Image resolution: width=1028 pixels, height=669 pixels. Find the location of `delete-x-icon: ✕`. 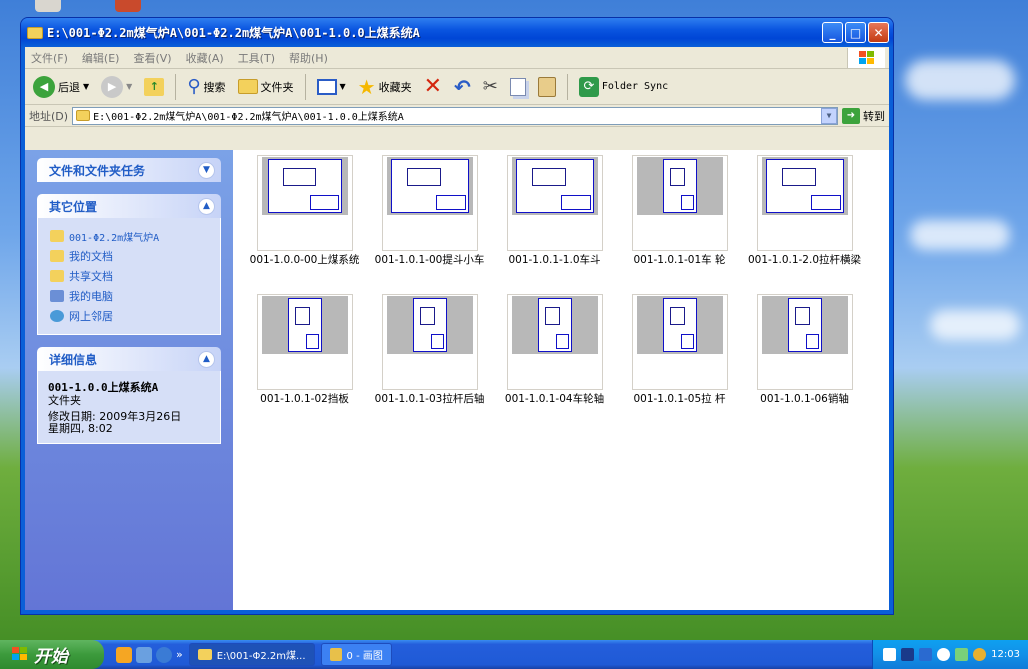

delete-x-icon: ✕ is located at coordinates (433, 86).